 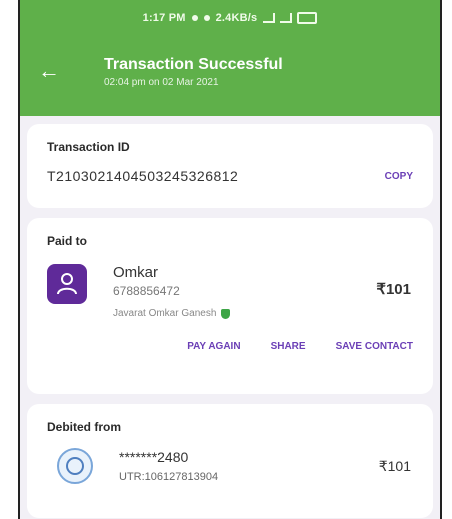 I want to click on status-net-speed: 2.4KB/s, so click(x=236, y=18).